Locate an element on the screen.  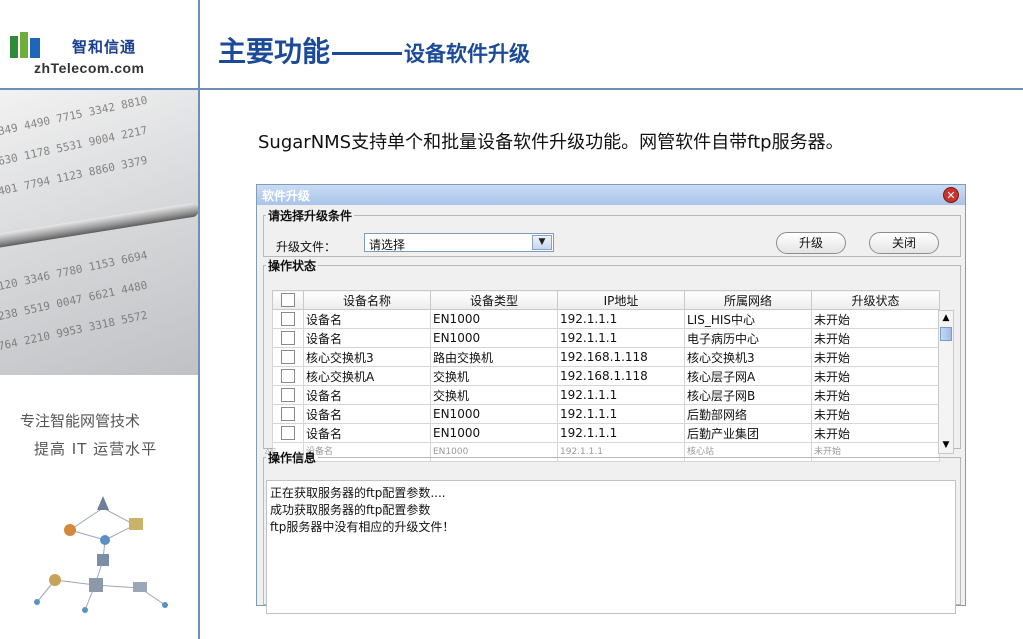
slogan-line-1: 专注智能网管技术 is located at coordinates (80, 421).